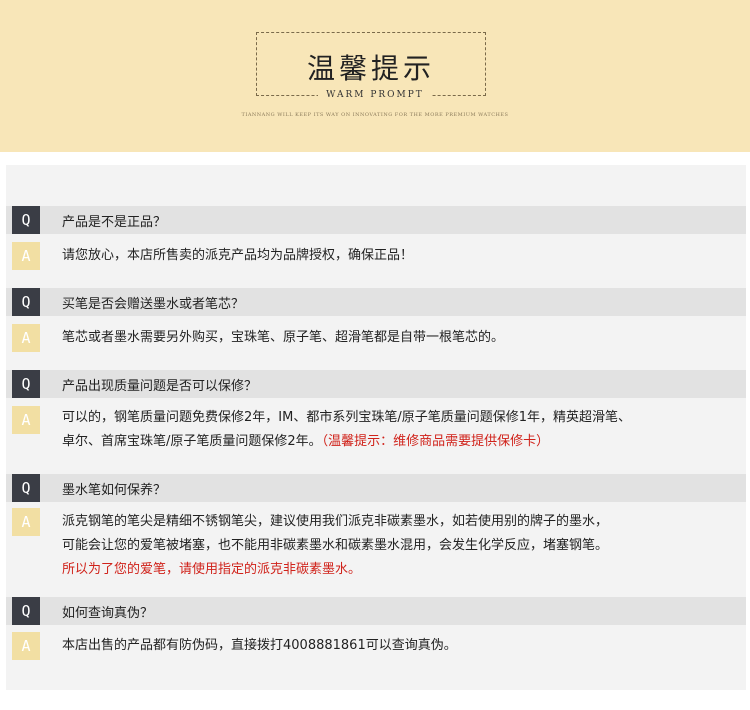 The width and height of the screenshot is (750, 710). I want to click on title-frame: 温馨提示, so click(371, 64).